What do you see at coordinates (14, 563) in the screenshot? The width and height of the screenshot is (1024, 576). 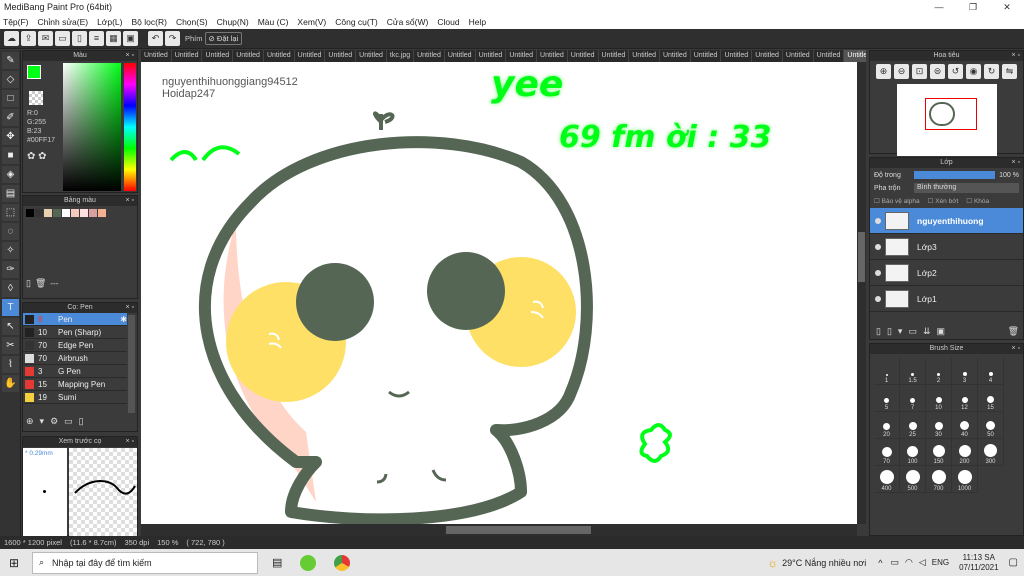 I see `windows-start-icon: ⊞` at bounding box center [14, 563].